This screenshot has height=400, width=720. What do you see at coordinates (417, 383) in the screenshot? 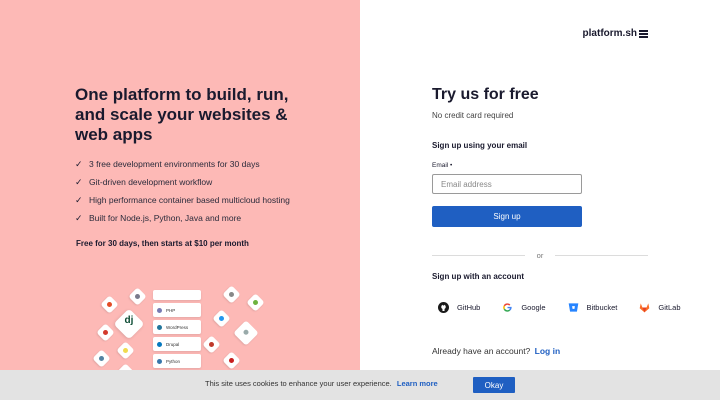
I see `learn-more-link: Learn more` at bounding box center [417, 383].